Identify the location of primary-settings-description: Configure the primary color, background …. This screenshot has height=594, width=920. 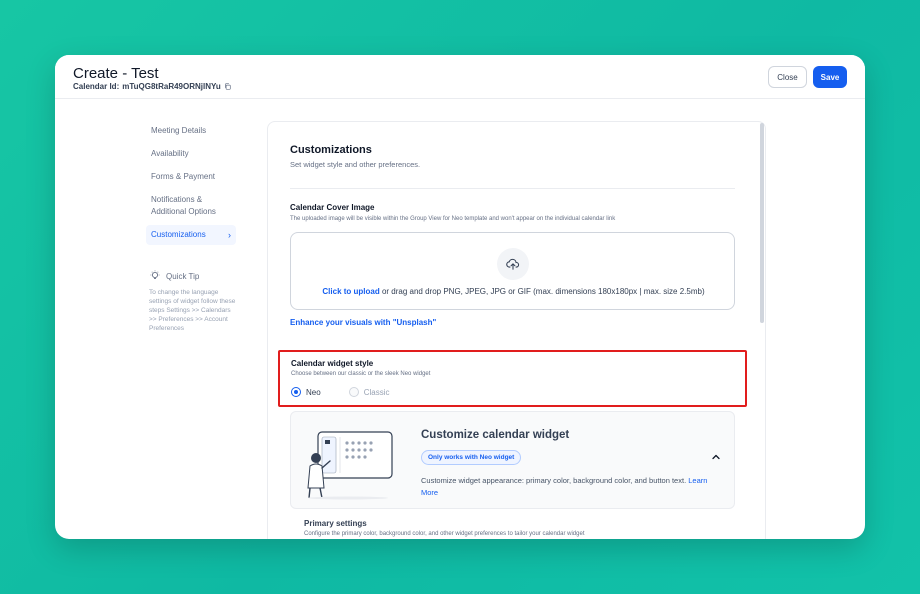
(444, 534).